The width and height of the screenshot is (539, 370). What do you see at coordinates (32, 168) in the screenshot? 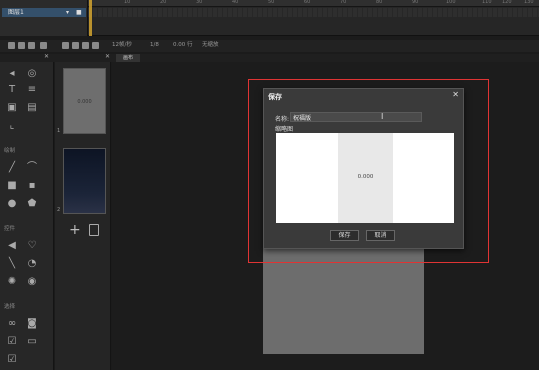
I see `curve-icon: ⌒` at bounding box center [32, 168].